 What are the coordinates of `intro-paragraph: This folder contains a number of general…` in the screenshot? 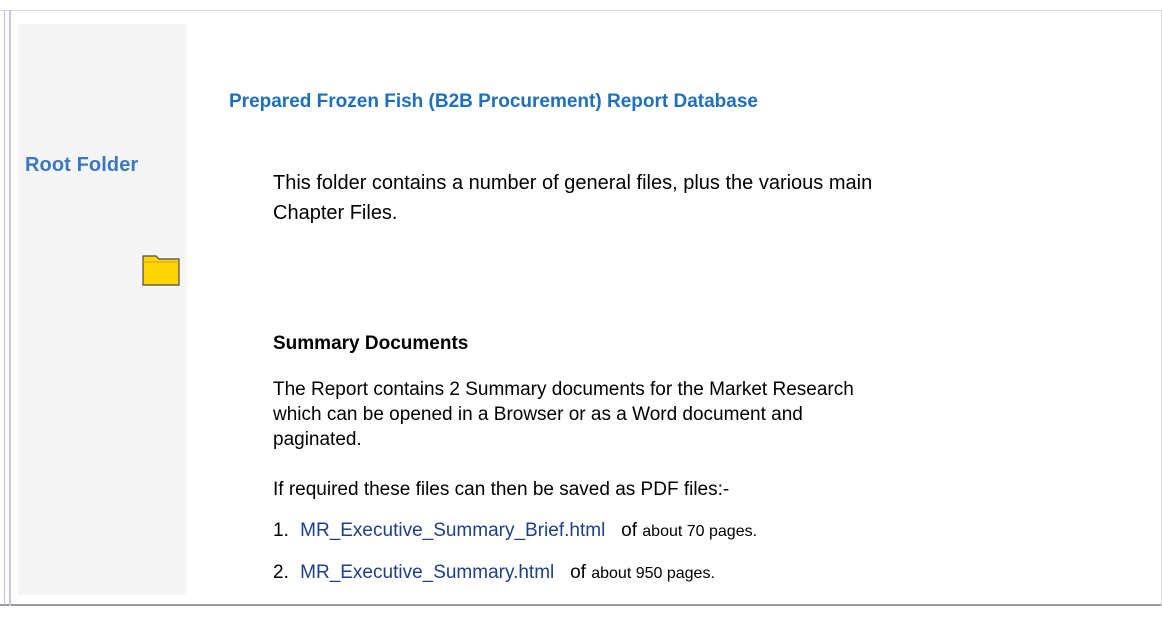 It's located at (573, 198).